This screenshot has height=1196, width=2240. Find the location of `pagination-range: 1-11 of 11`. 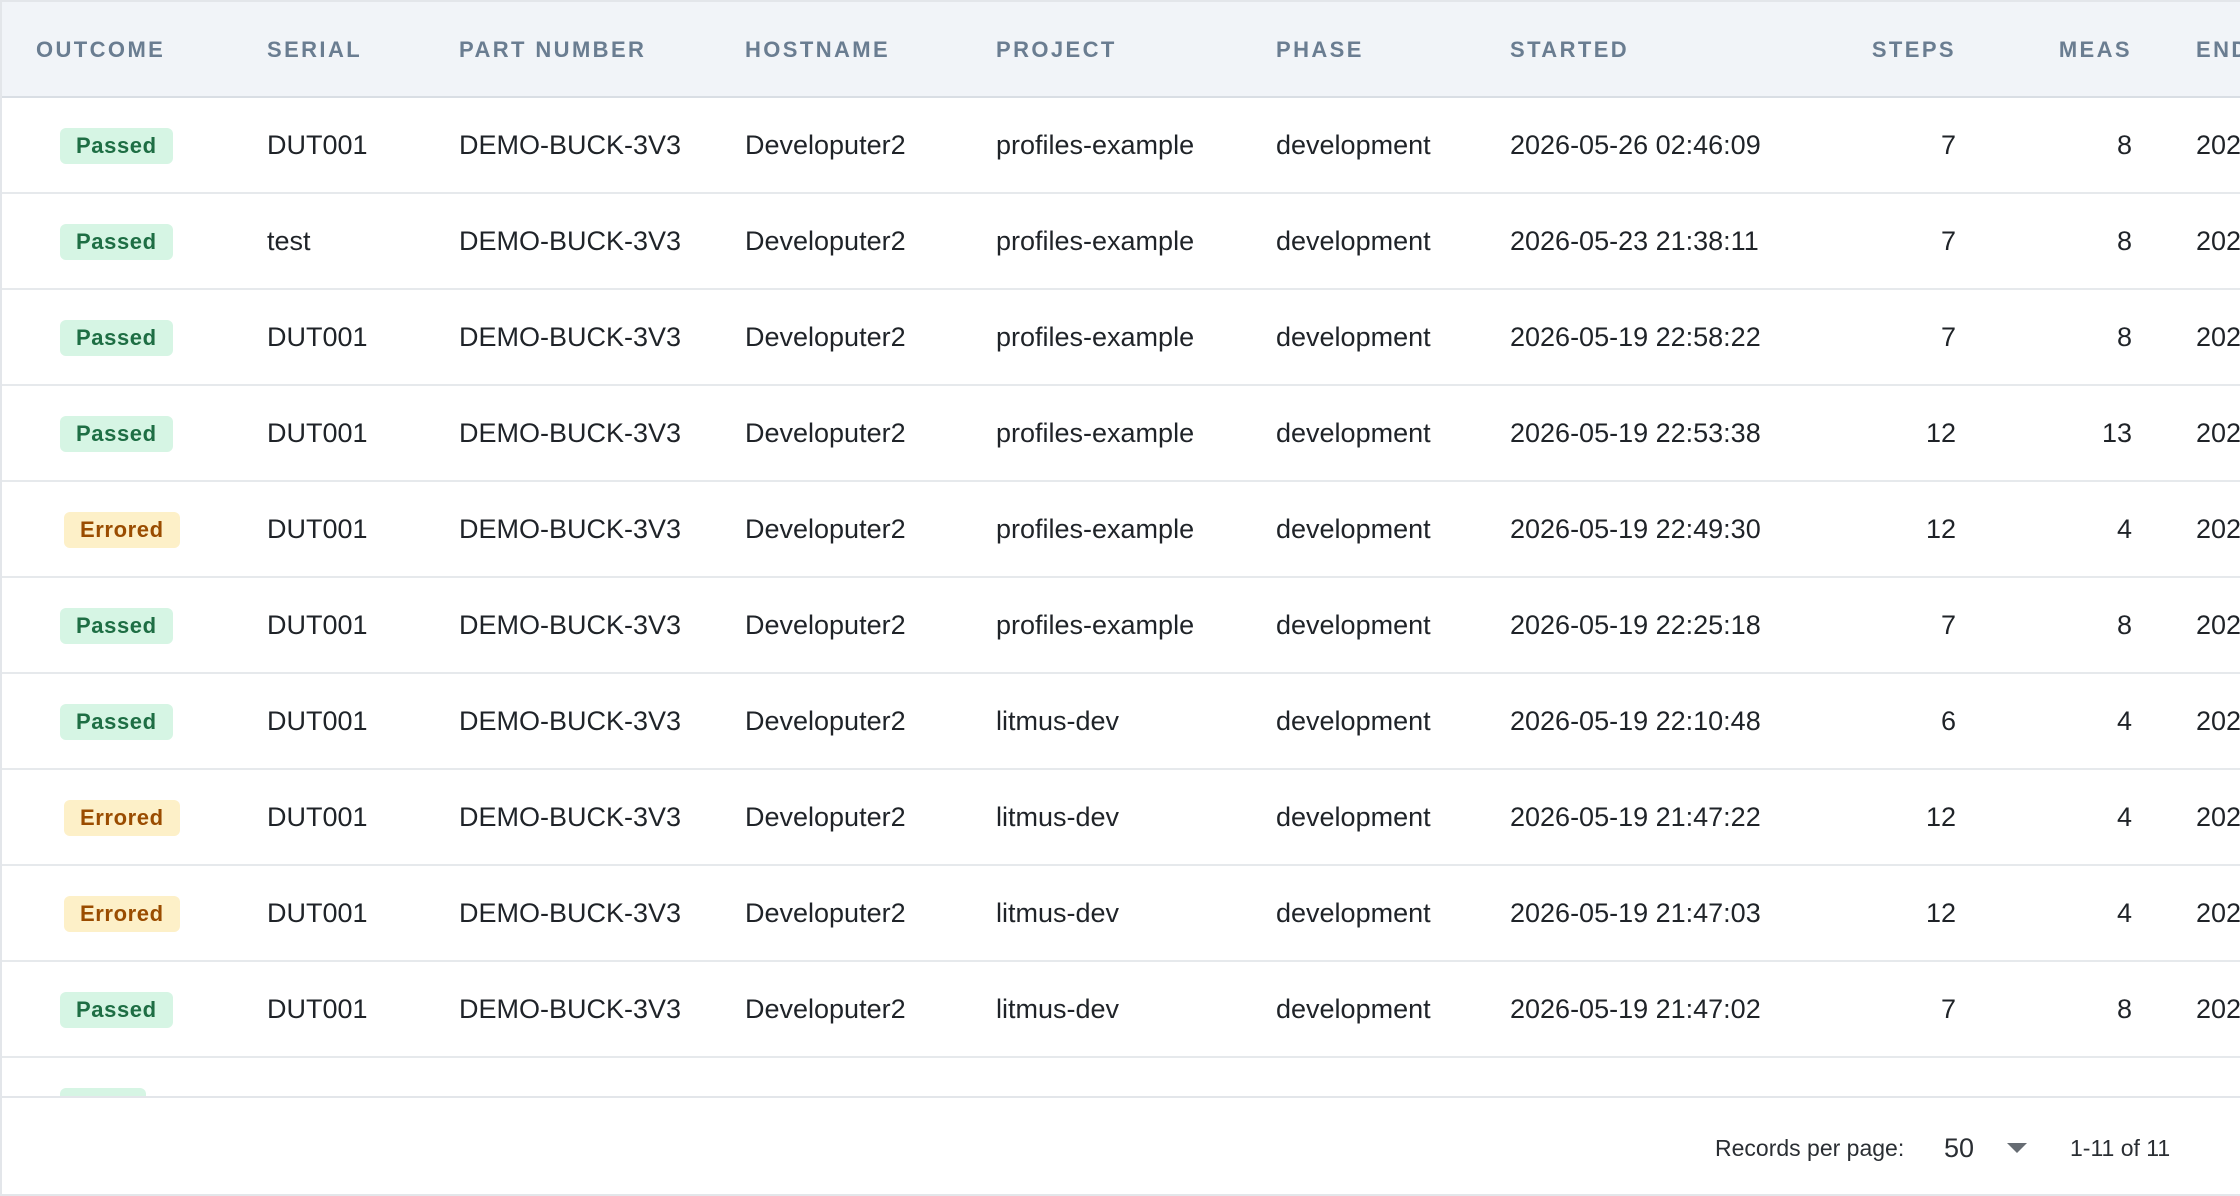

pagination-range: 1-11 of 11 is located at coordinates (2120, 1148).